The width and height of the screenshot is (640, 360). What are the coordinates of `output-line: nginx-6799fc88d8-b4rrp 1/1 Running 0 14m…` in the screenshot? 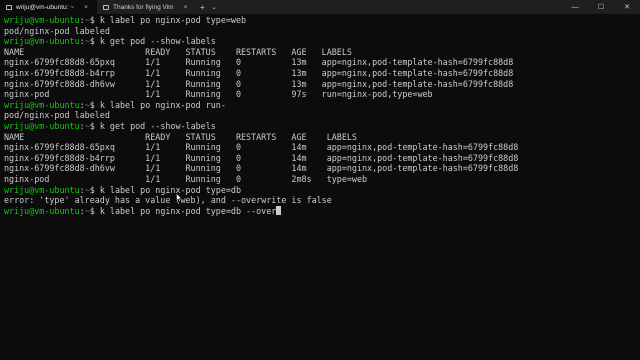 It's located at (261, 157).